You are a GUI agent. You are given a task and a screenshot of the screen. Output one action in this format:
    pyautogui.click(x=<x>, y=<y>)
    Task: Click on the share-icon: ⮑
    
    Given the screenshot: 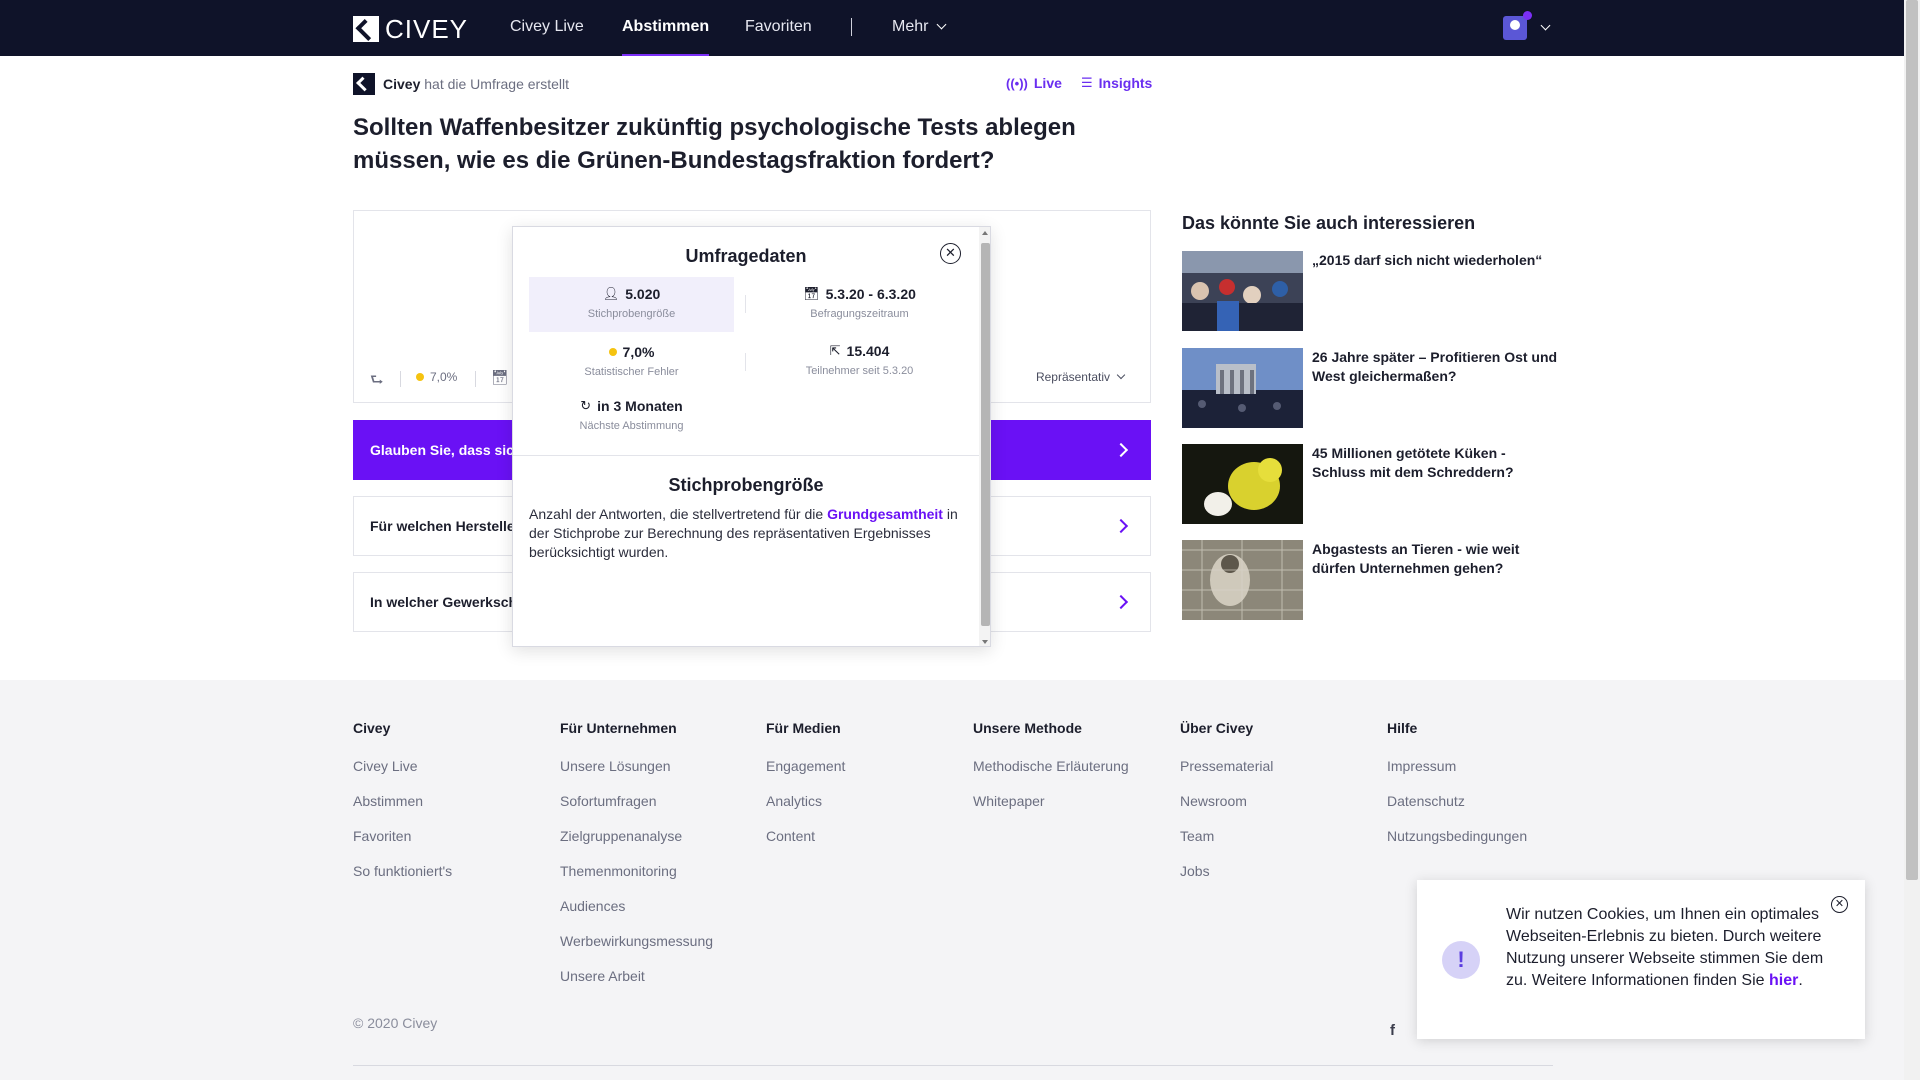 What is the action you would take?
    pyautogui.click(x=377, y=382)
    